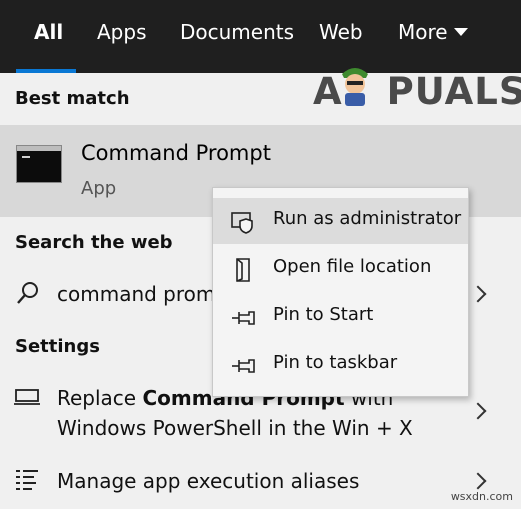 Image resolution: width=521 pixels, height=509 pixels. I want to click on tab-more: More, so click(423, 32).